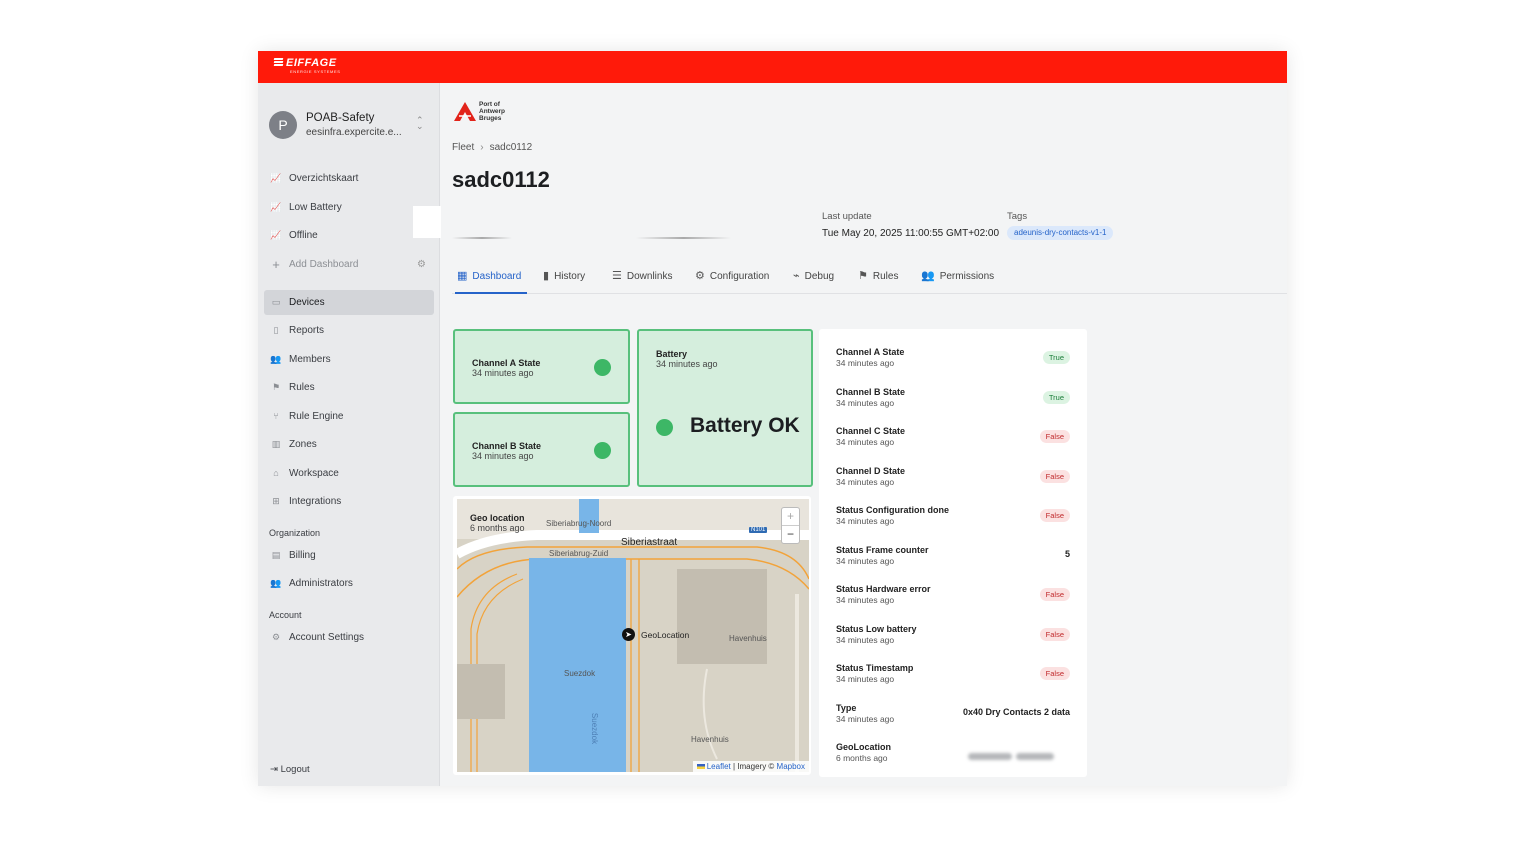 Image resolution: width=1520 pixels, height=855 pixels. Describe the element at coordinates (295, 769) in the screenshot. I see `logout-label: Logout` at that location.